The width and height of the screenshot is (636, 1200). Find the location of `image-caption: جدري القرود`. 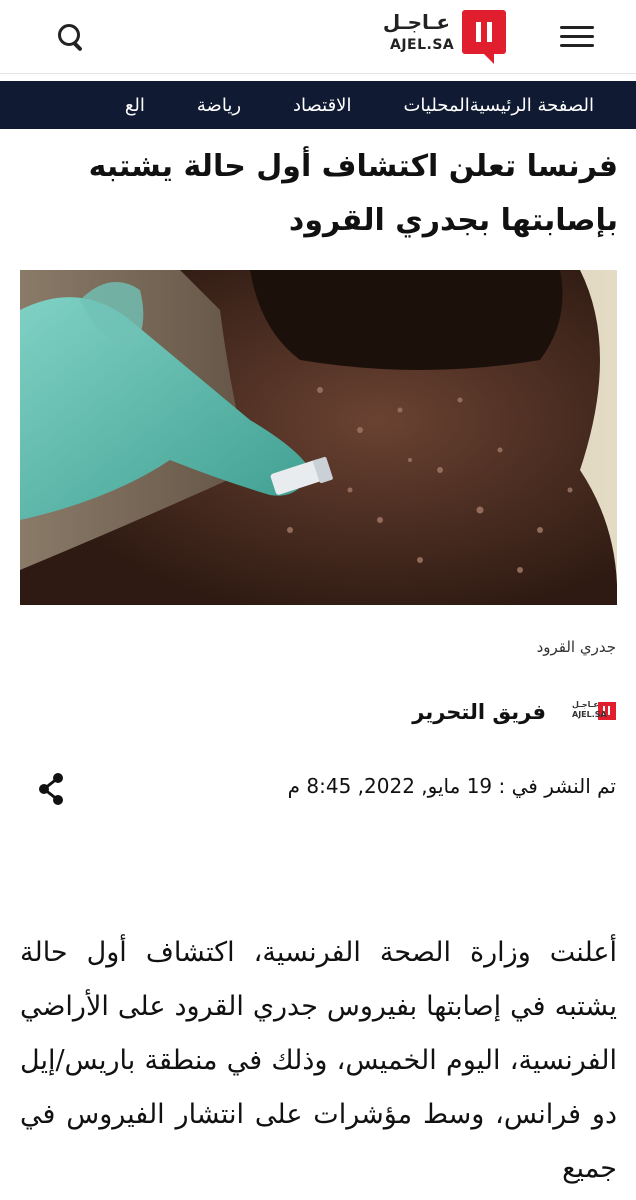

image-caption: جدري القرود is located at coordinates (576, 647).